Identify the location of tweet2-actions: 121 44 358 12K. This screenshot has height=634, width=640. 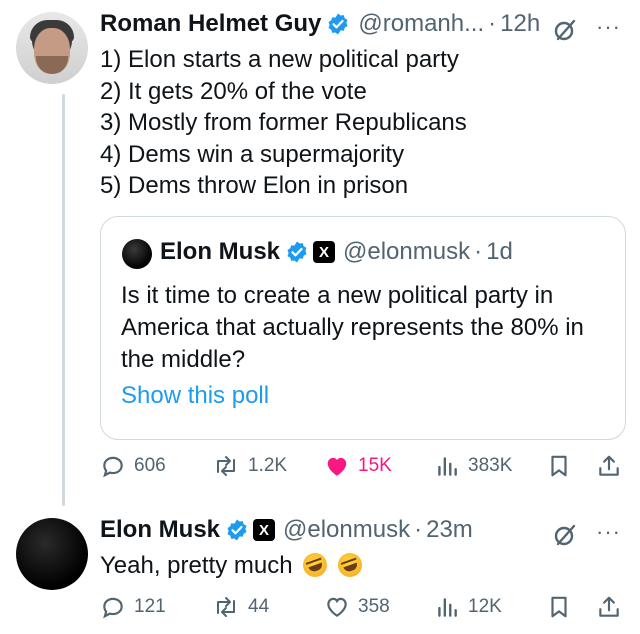
(365, 607).